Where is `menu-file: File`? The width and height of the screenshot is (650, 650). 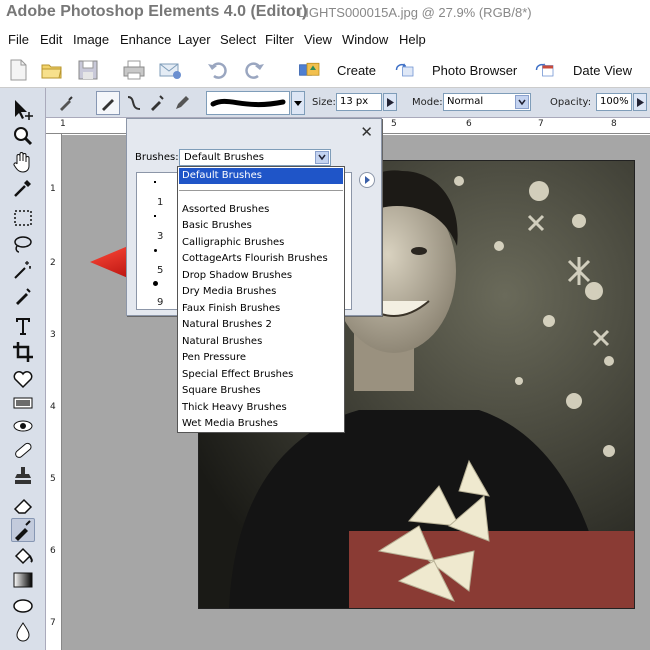
menu-file: File is located at coordinates (18, 39).